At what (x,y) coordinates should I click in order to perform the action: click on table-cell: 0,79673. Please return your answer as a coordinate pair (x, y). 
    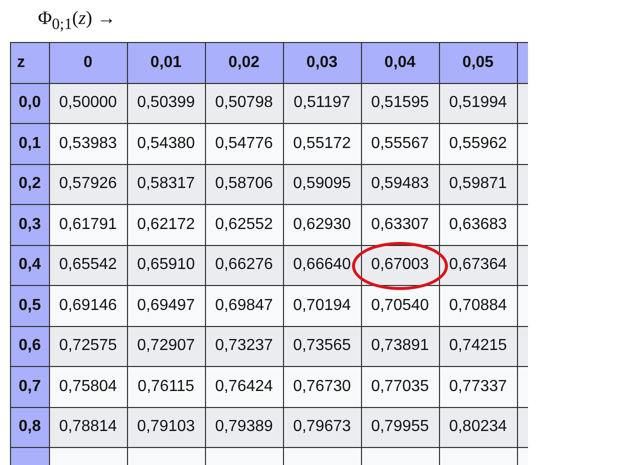
    Looking at the image, I should click on (322, 427).